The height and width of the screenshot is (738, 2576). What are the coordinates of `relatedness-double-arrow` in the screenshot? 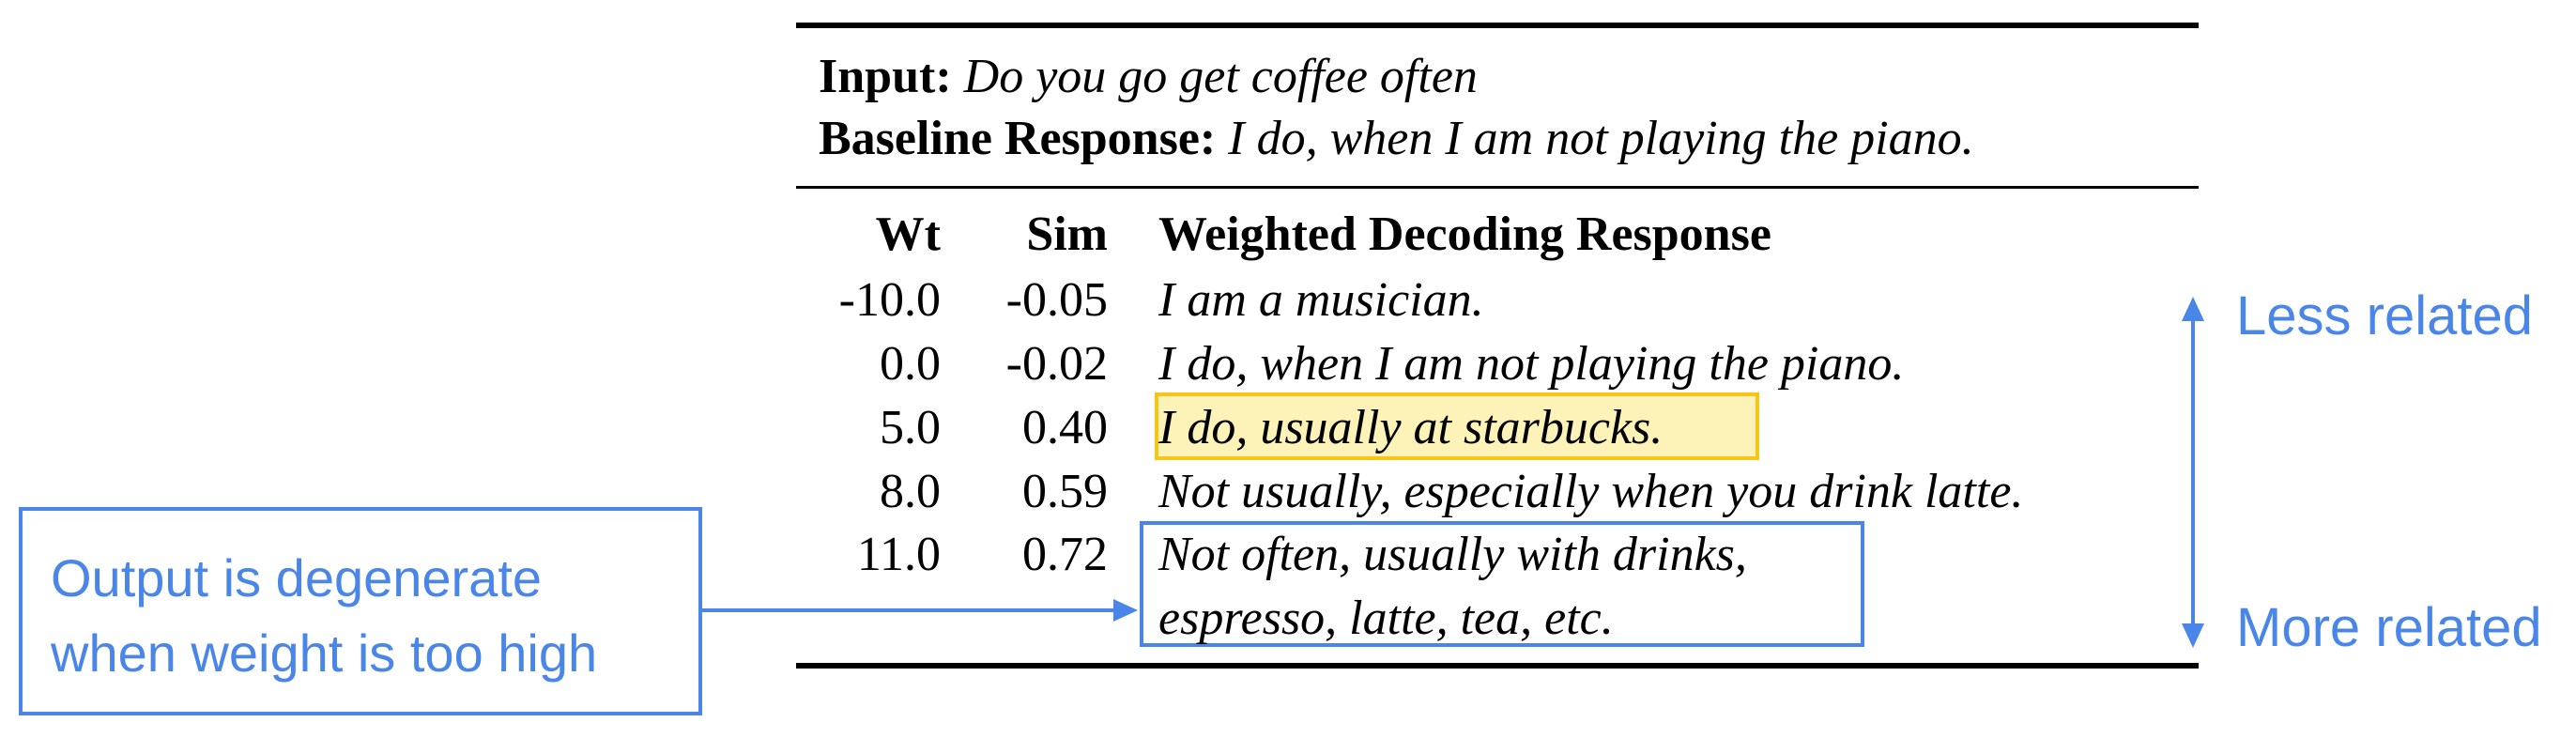 It's located at (2193, 472).